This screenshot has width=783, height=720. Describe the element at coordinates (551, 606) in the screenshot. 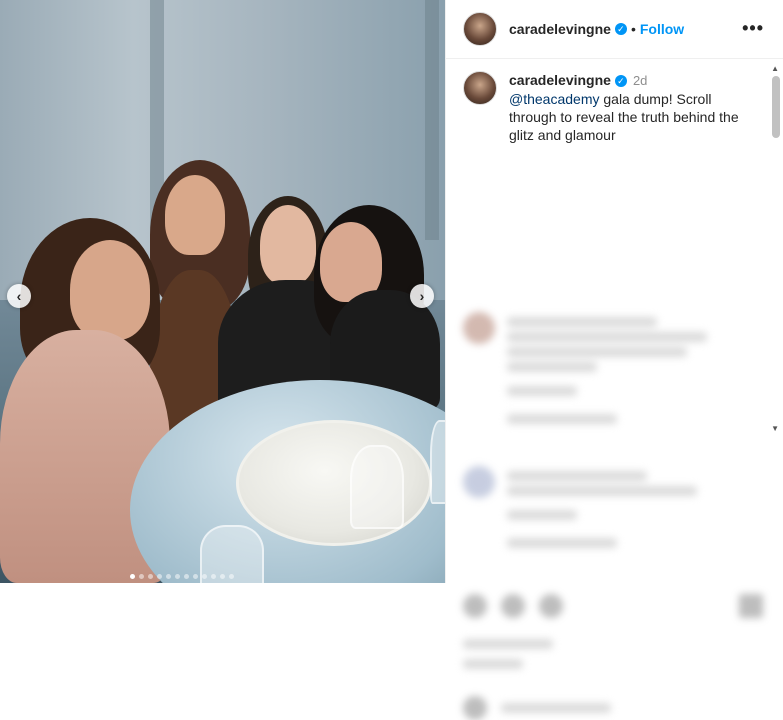

I see `share-icon` at that location.